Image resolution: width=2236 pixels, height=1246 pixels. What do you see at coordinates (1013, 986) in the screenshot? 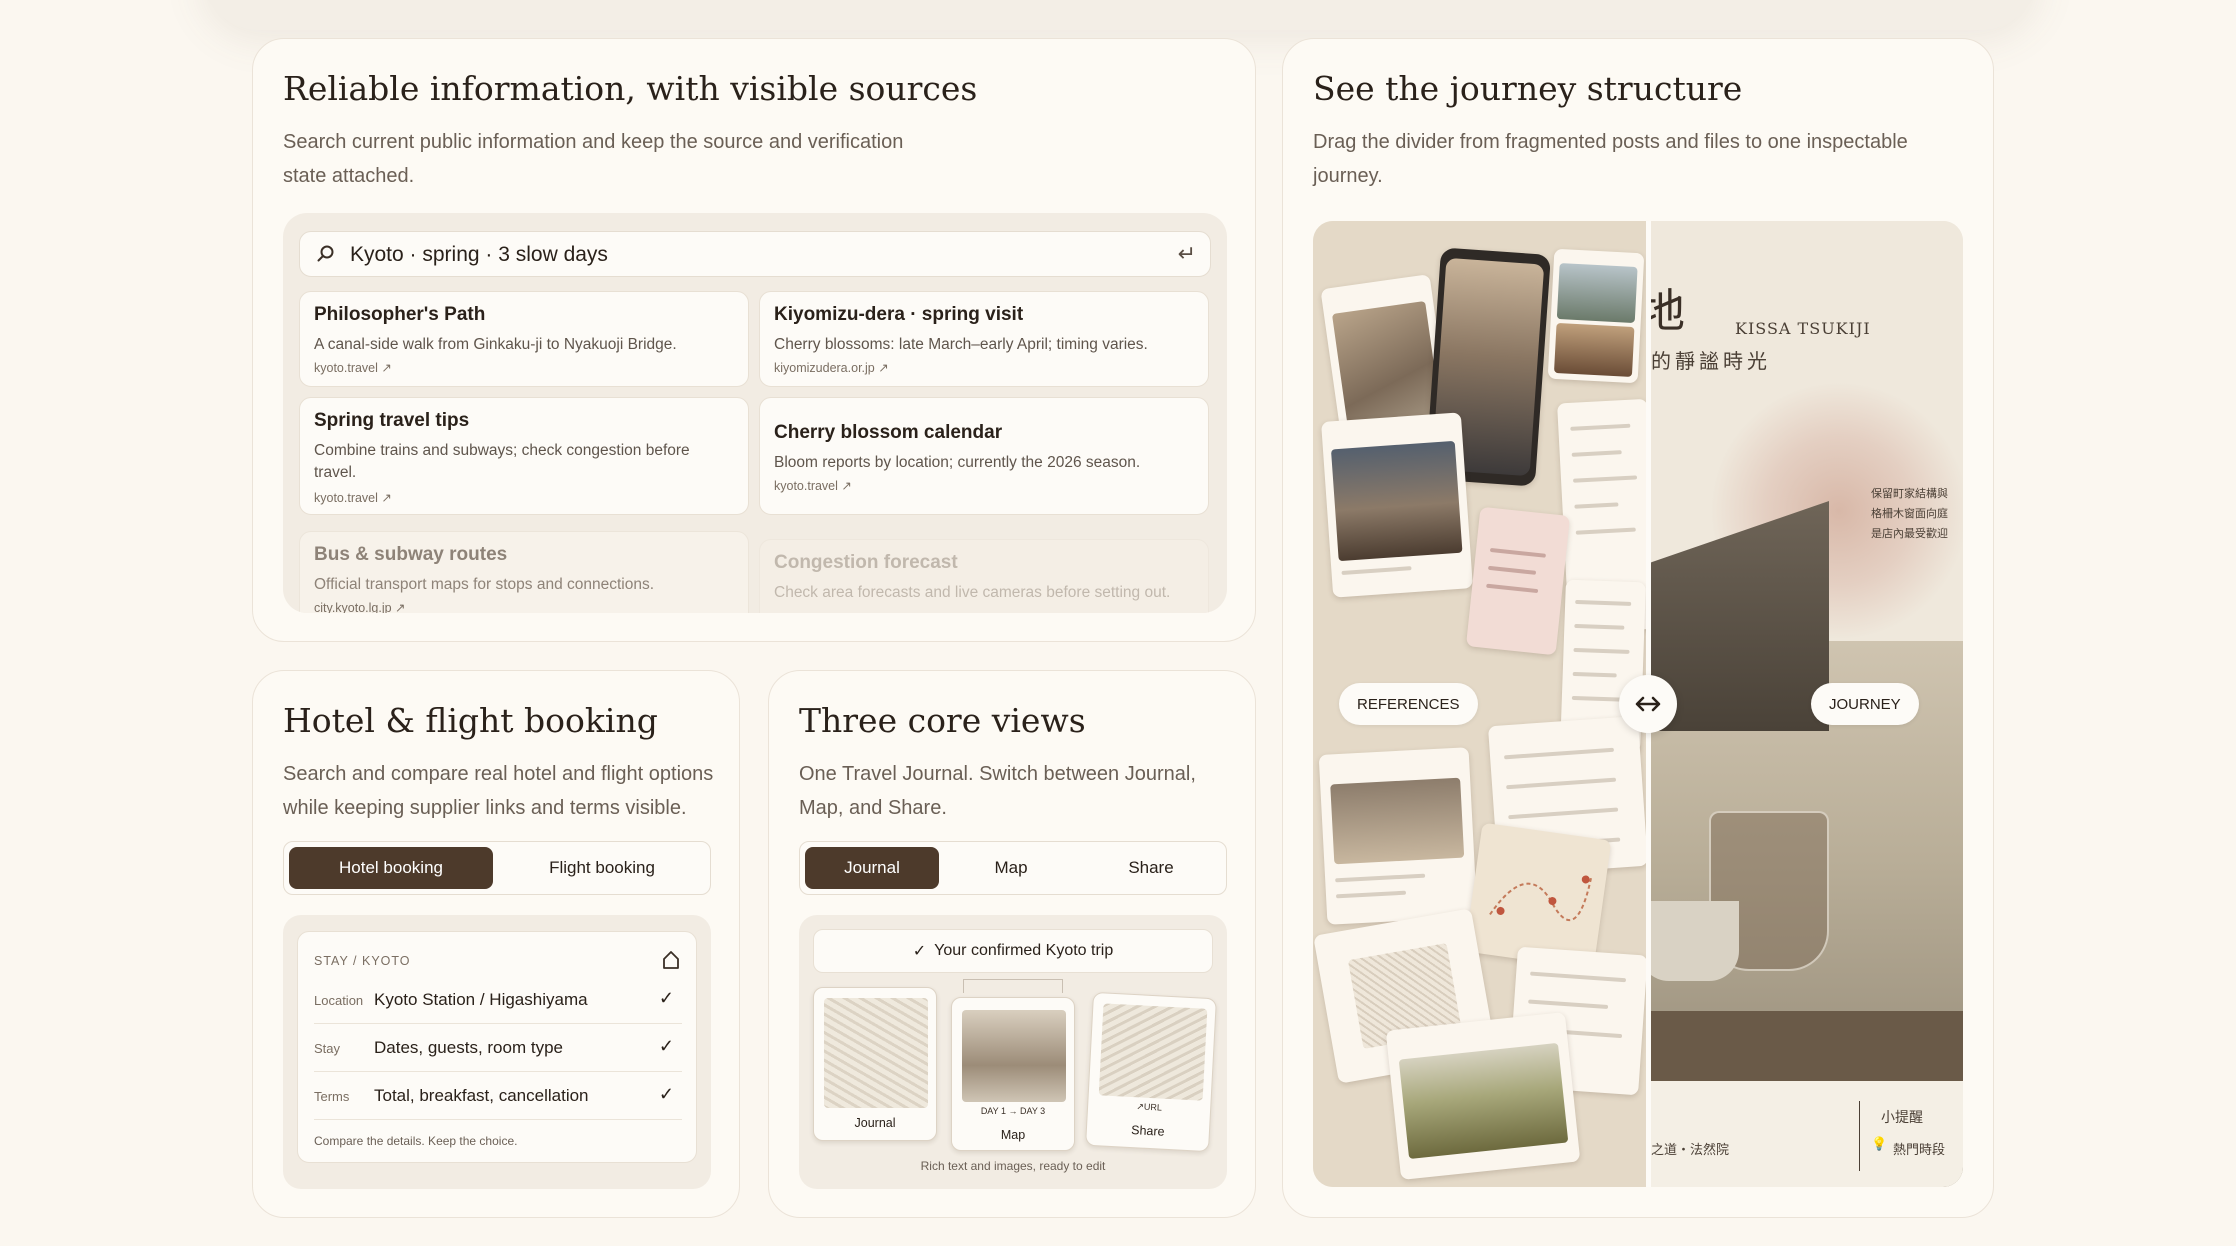
I see `connector-line` at bounding box center [1013, 986].